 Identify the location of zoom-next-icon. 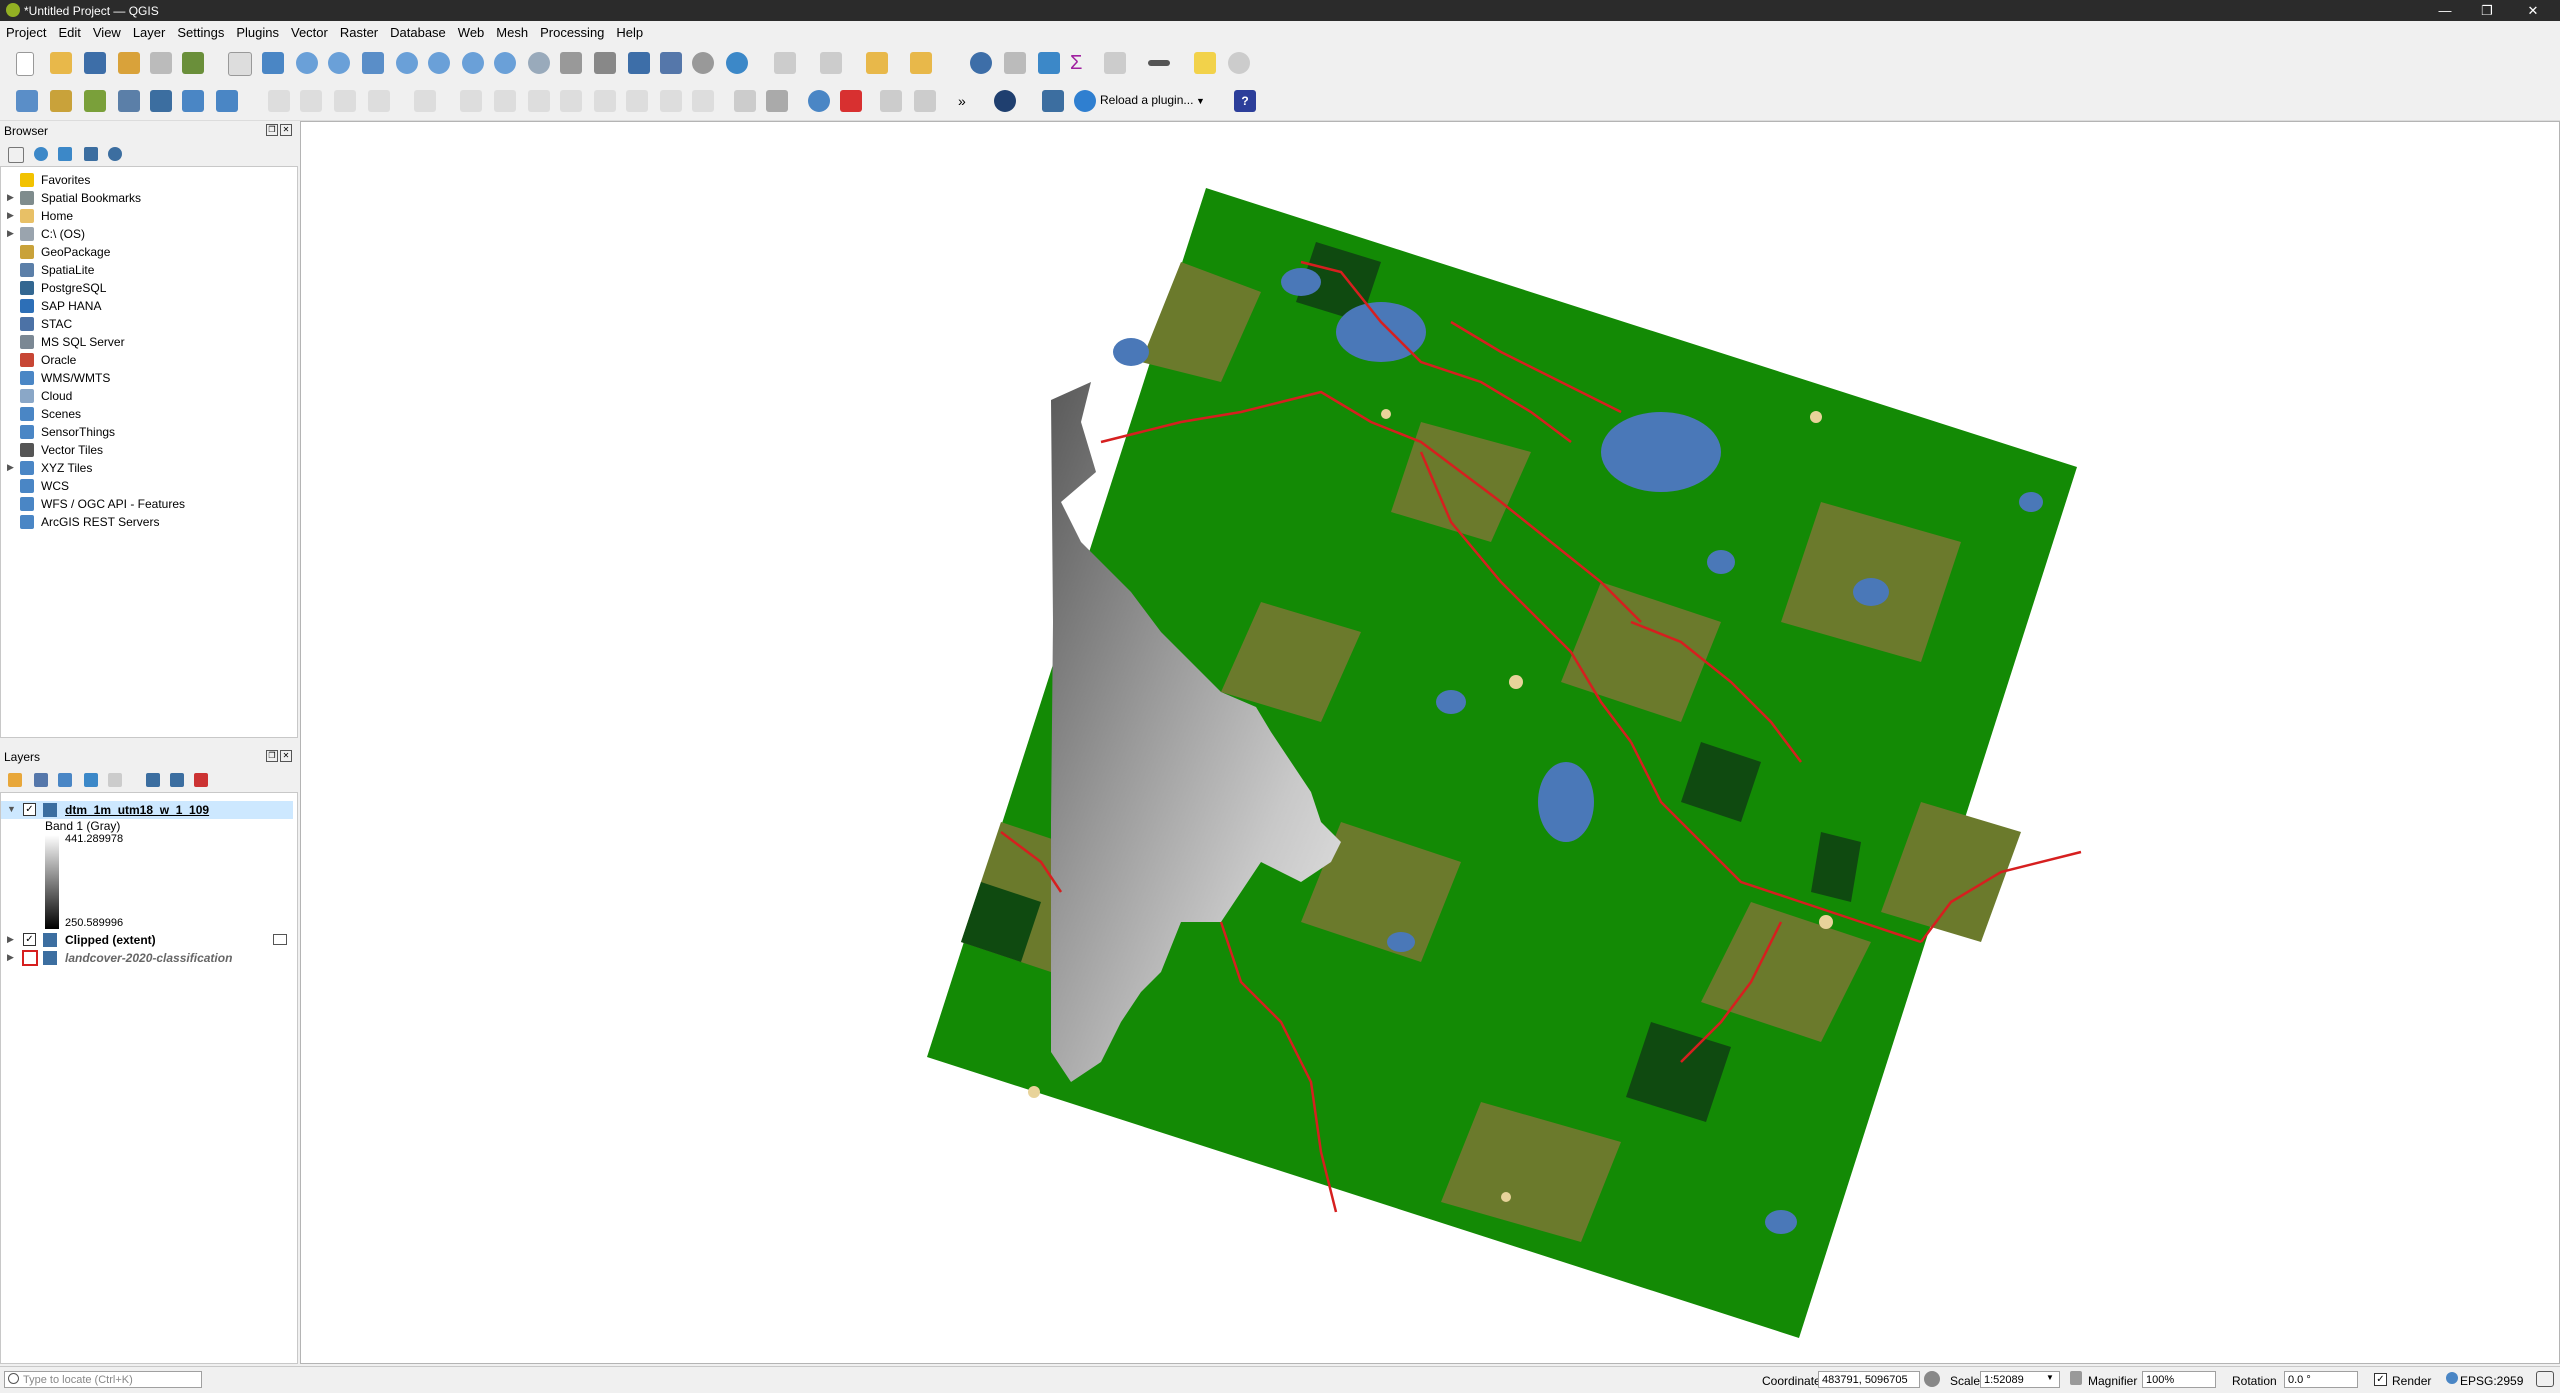
(539, 63).